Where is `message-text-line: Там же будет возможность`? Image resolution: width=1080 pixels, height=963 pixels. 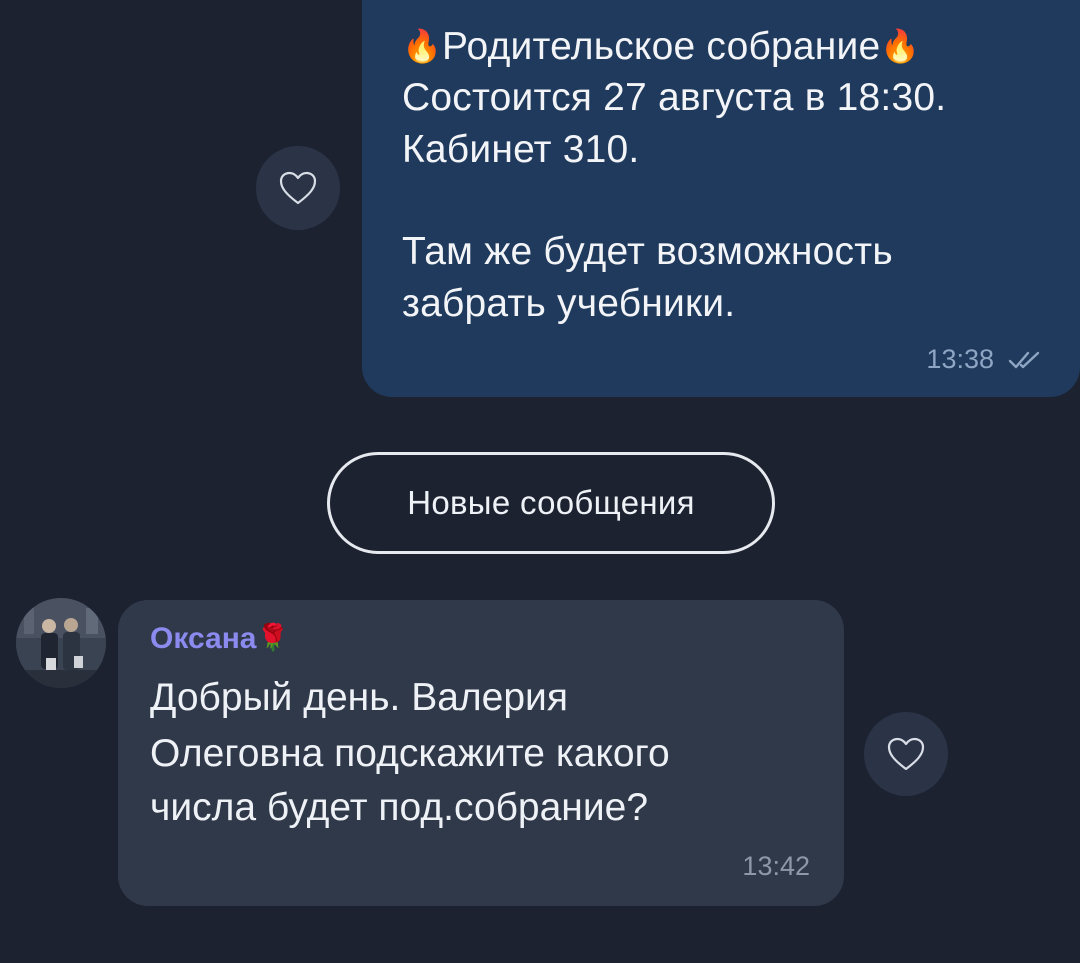 message-text-line: Там же будет возможность is located at coordinates (647, 251).